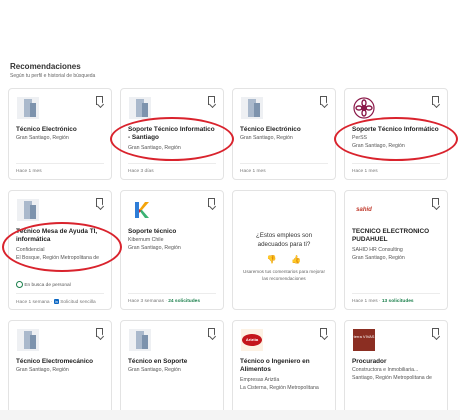  What do you see at coordinates (140, 210) in the screenshot?
I see `kibernum-logo-icon` at bounding box center [140, 210].